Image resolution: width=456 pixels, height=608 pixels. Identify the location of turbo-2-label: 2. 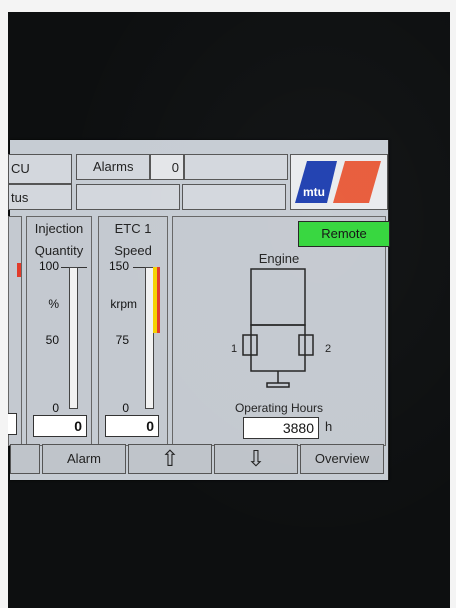
(328, 349).